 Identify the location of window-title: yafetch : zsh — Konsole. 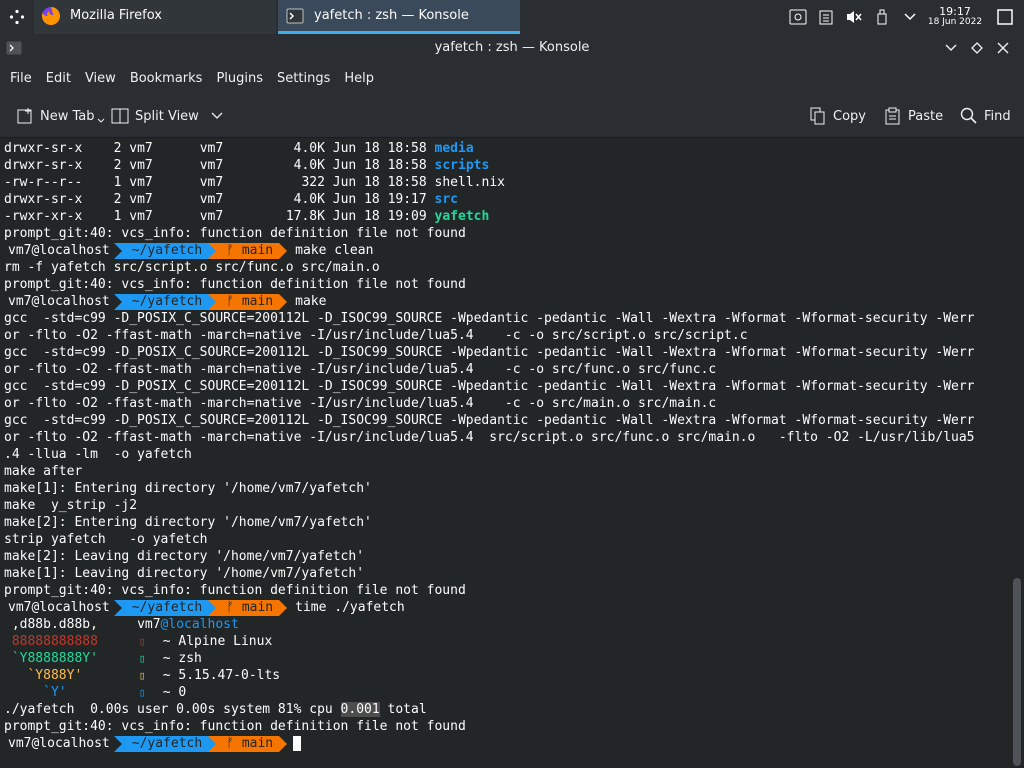
(512, 47).